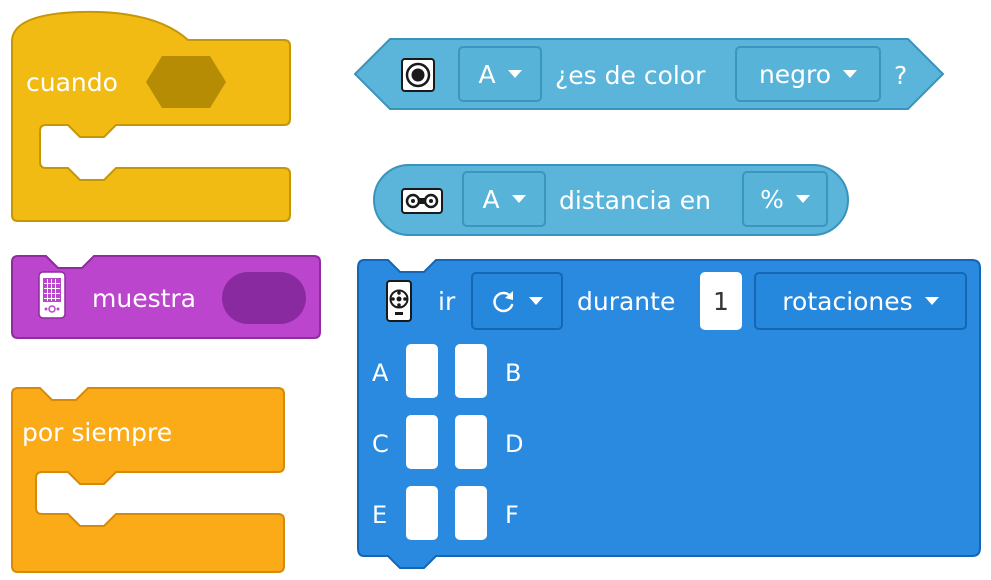 This screenshot has width=991, height=580. I want to click on port-label-a: A, so click(380, 373).